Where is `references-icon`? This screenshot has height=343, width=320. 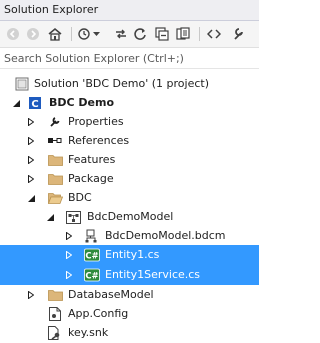 references-icon is located at coordinates (55, 141).